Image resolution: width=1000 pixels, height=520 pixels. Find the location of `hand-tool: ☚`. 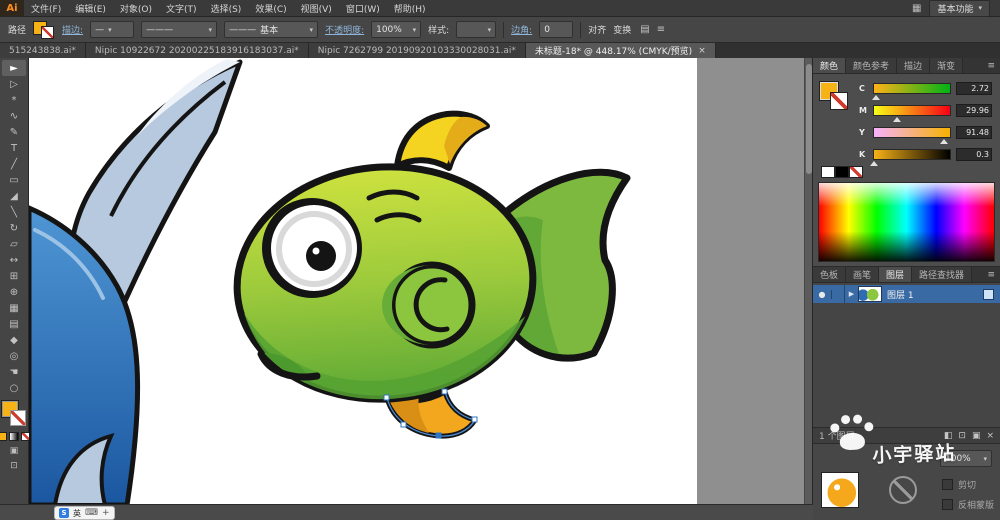

hand-tool: ☚ is located at coordinates (14, 372).